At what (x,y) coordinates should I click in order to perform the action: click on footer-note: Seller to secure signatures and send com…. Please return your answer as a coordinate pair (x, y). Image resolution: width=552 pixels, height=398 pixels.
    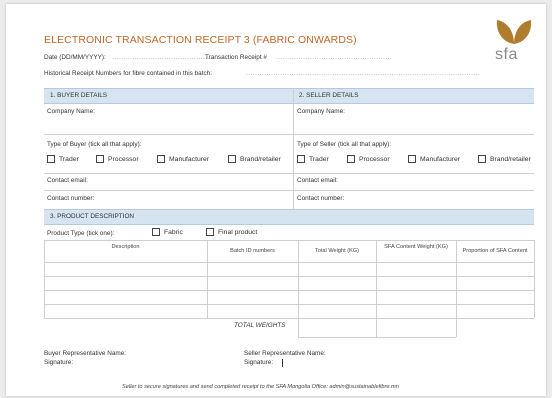
    Looking at the image, I should click on (260, 387).